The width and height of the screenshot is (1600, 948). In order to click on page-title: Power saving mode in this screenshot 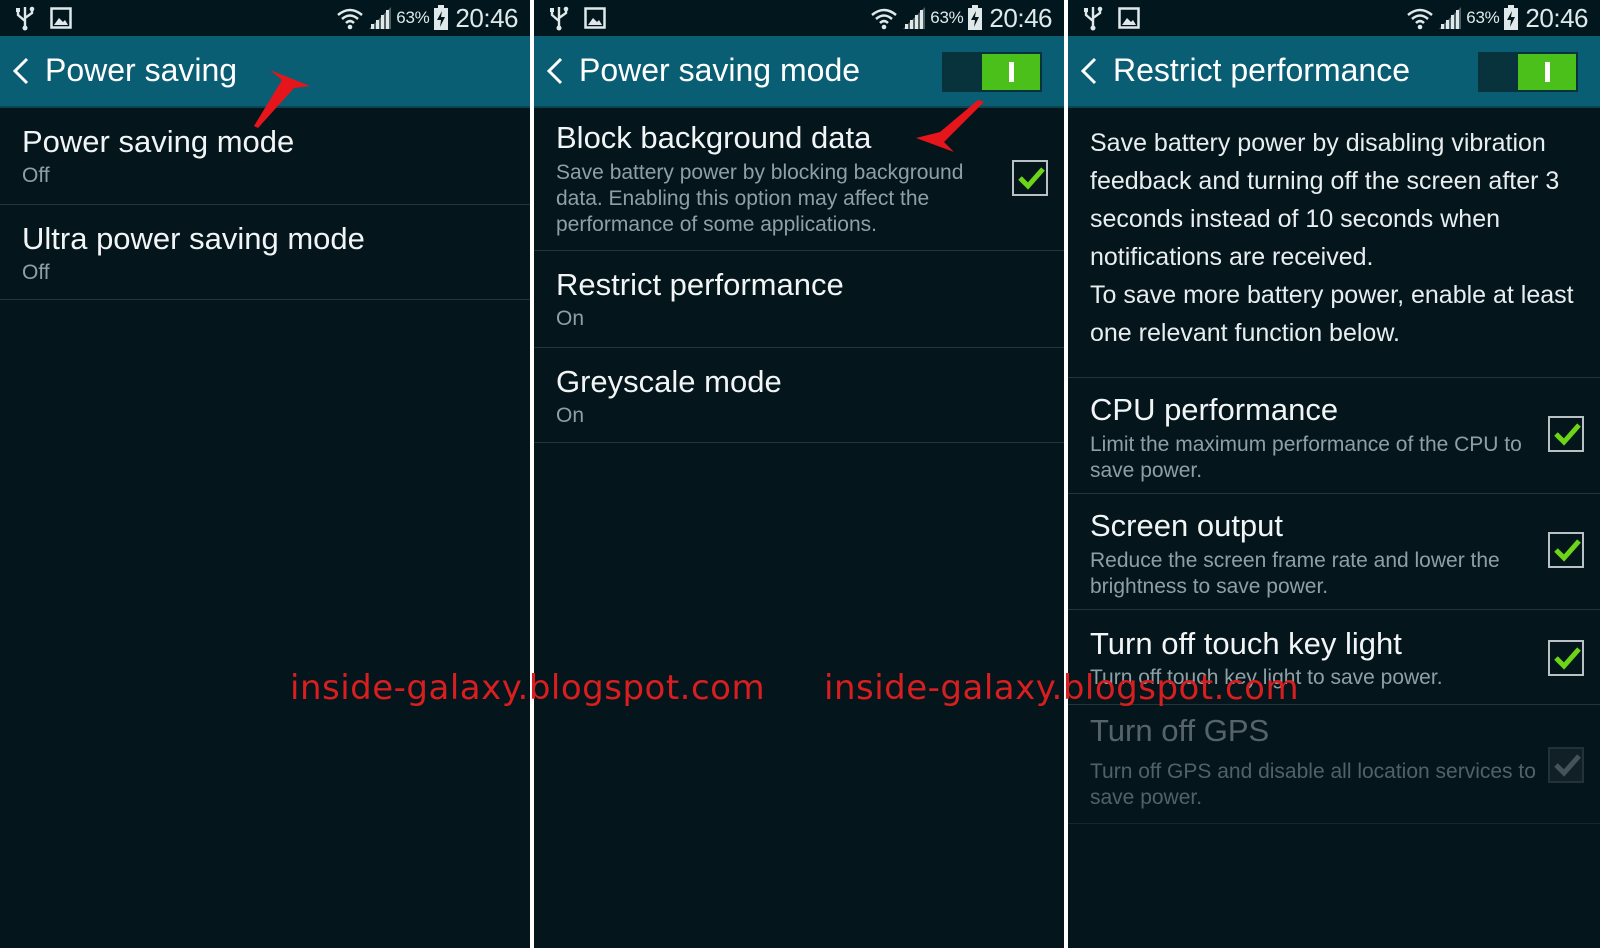, I will do `click(720, 70)`.